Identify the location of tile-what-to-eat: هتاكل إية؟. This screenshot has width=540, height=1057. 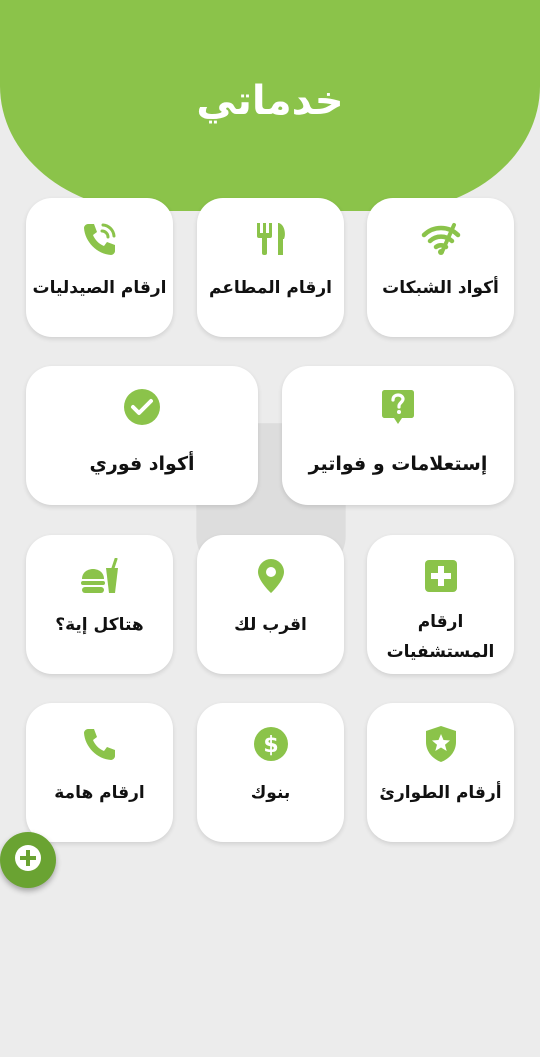
(99, 604).